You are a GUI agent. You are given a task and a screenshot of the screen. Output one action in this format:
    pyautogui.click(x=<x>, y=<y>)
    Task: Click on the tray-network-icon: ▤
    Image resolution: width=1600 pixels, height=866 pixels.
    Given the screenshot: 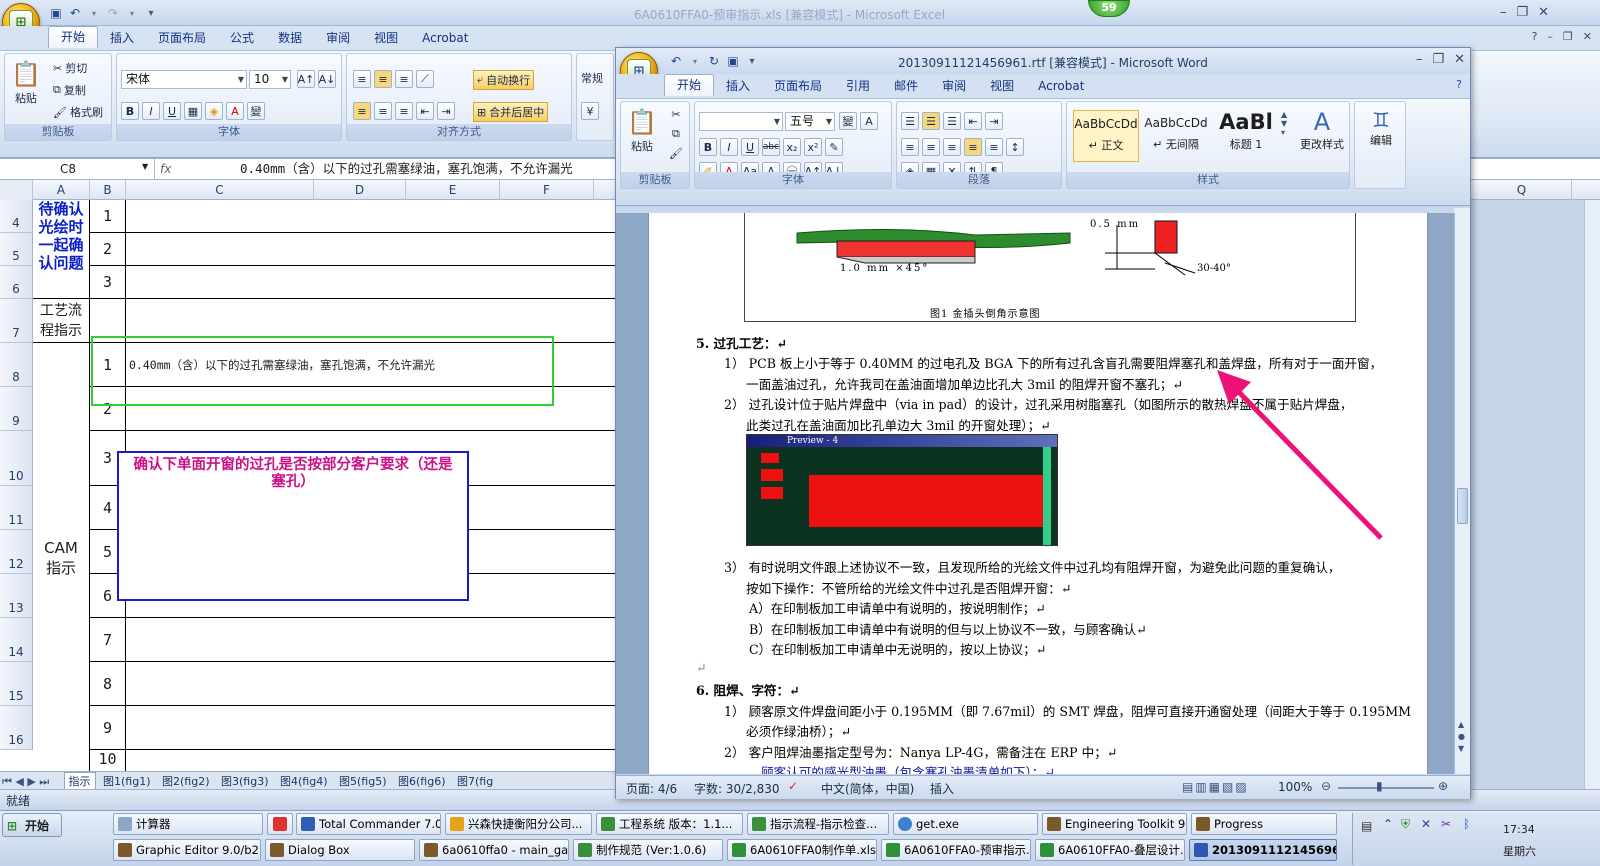 What is the action you would take?
    pyautogui.click(x=1366, y=826)
    